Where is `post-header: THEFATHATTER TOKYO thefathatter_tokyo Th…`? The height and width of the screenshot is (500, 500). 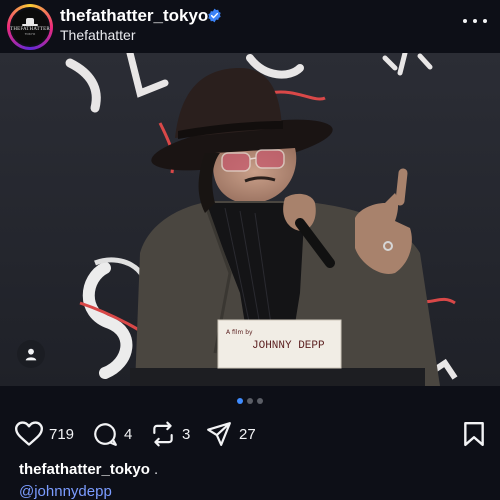 post-header: THEFATHATTER TOKYO thefathatter_tokyo Th… is located at coordinates (250, 26).